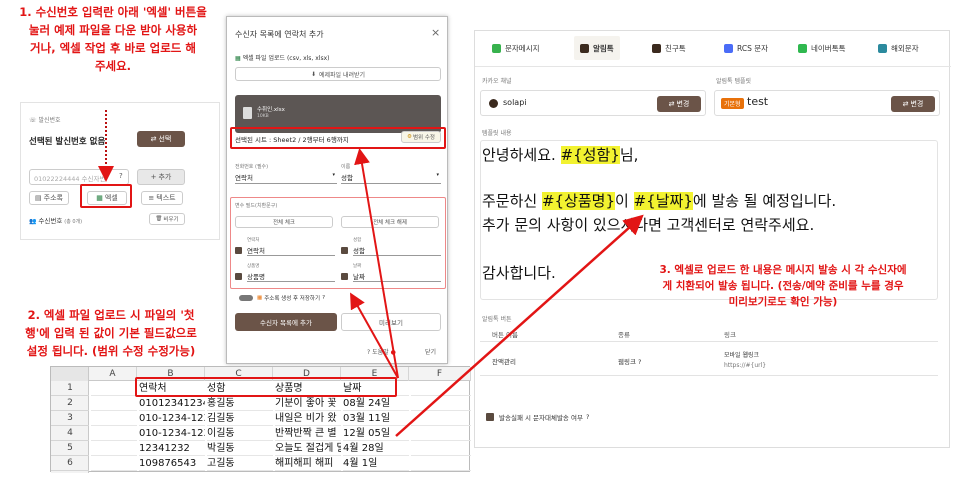  I want to click on sheet-cell: 반짝반짝 큰 별, so click(308, 433).